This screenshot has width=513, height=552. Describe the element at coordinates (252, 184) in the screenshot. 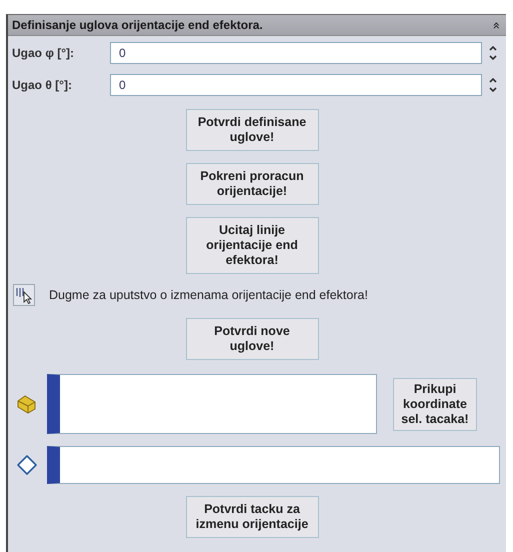

I see `action-button: Pokreni proracun orijentacije!` at that location.